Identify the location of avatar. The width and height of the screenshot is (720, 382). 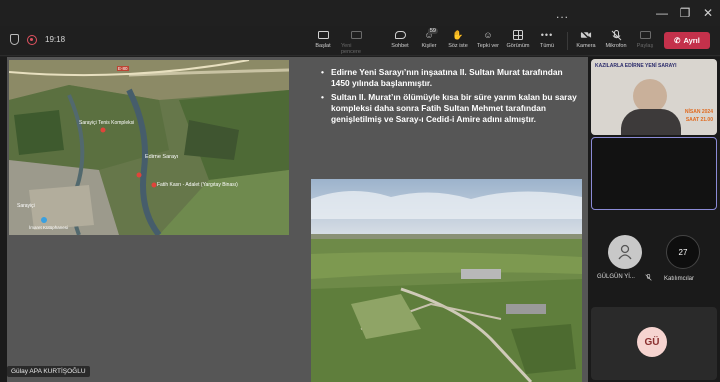
(625, 252).